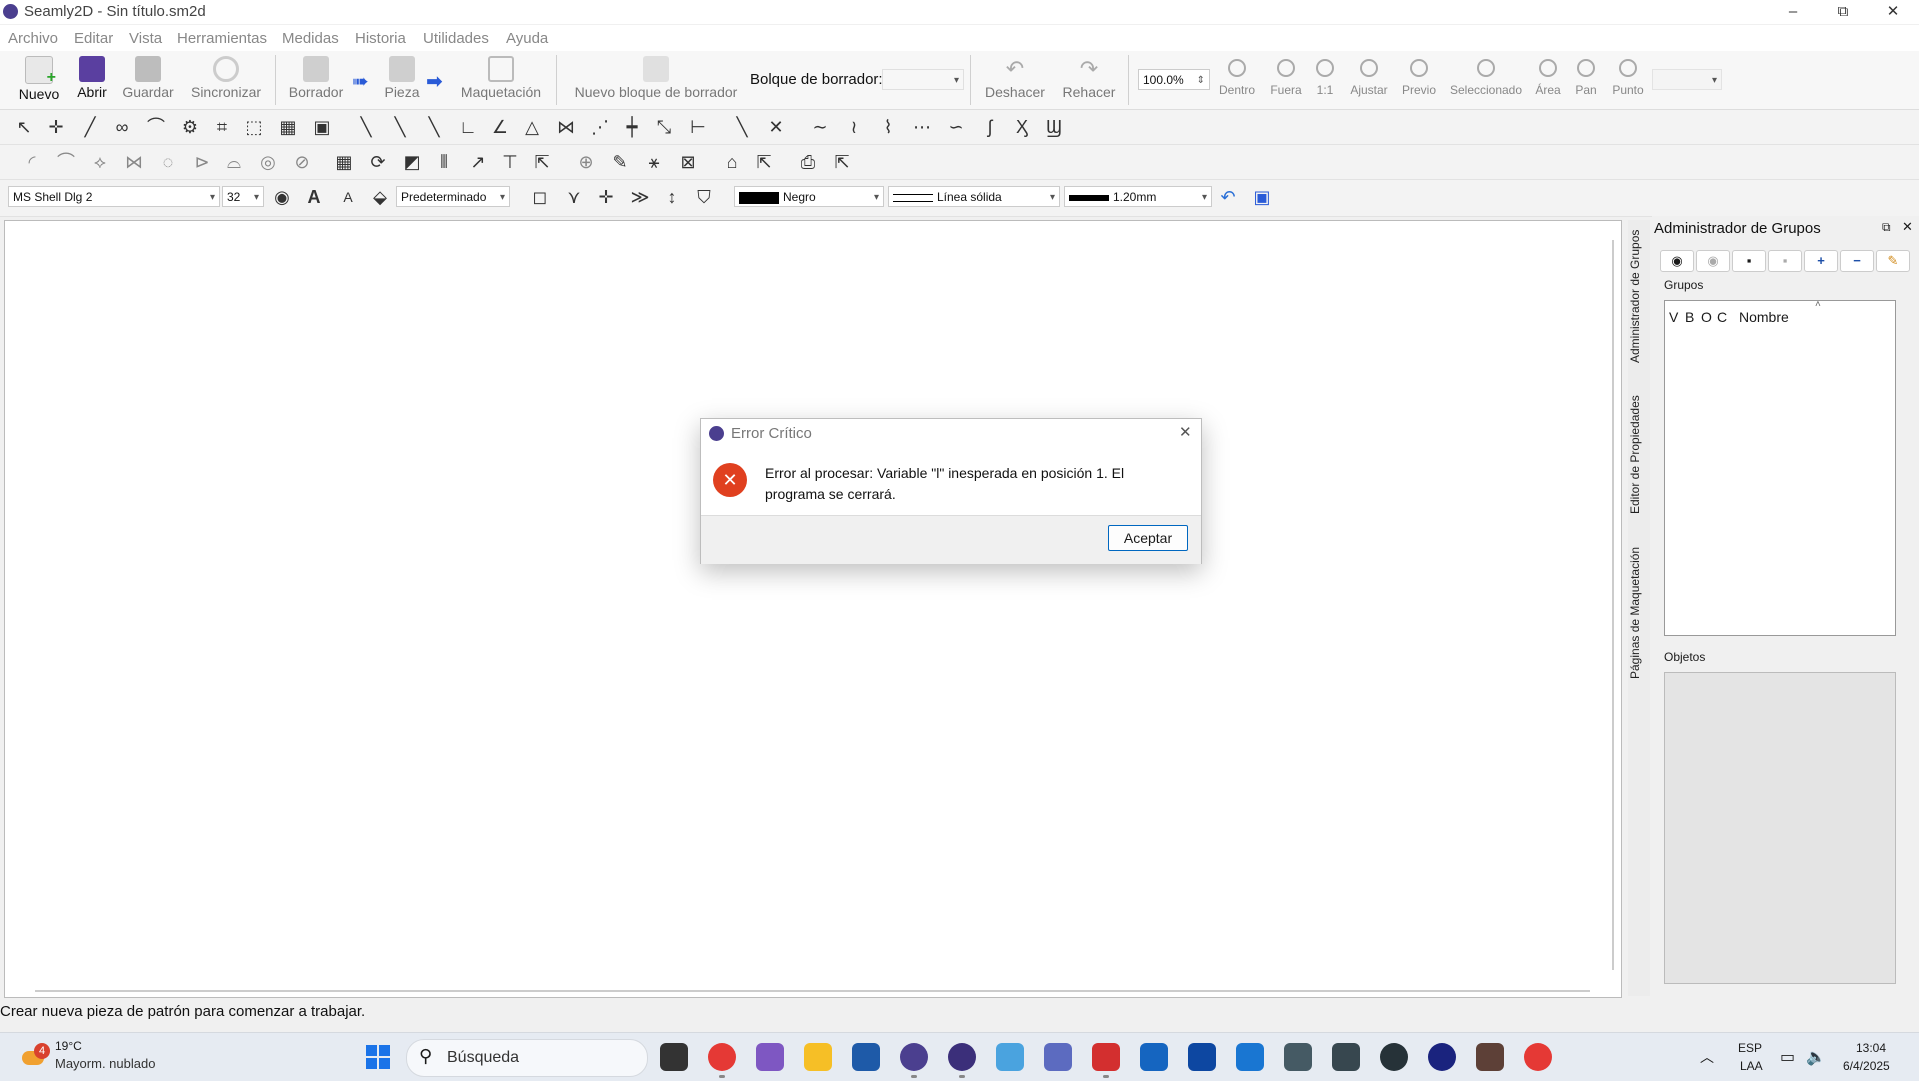  I want to click on circle-intersect-icon: ◌, so click(168, 162).